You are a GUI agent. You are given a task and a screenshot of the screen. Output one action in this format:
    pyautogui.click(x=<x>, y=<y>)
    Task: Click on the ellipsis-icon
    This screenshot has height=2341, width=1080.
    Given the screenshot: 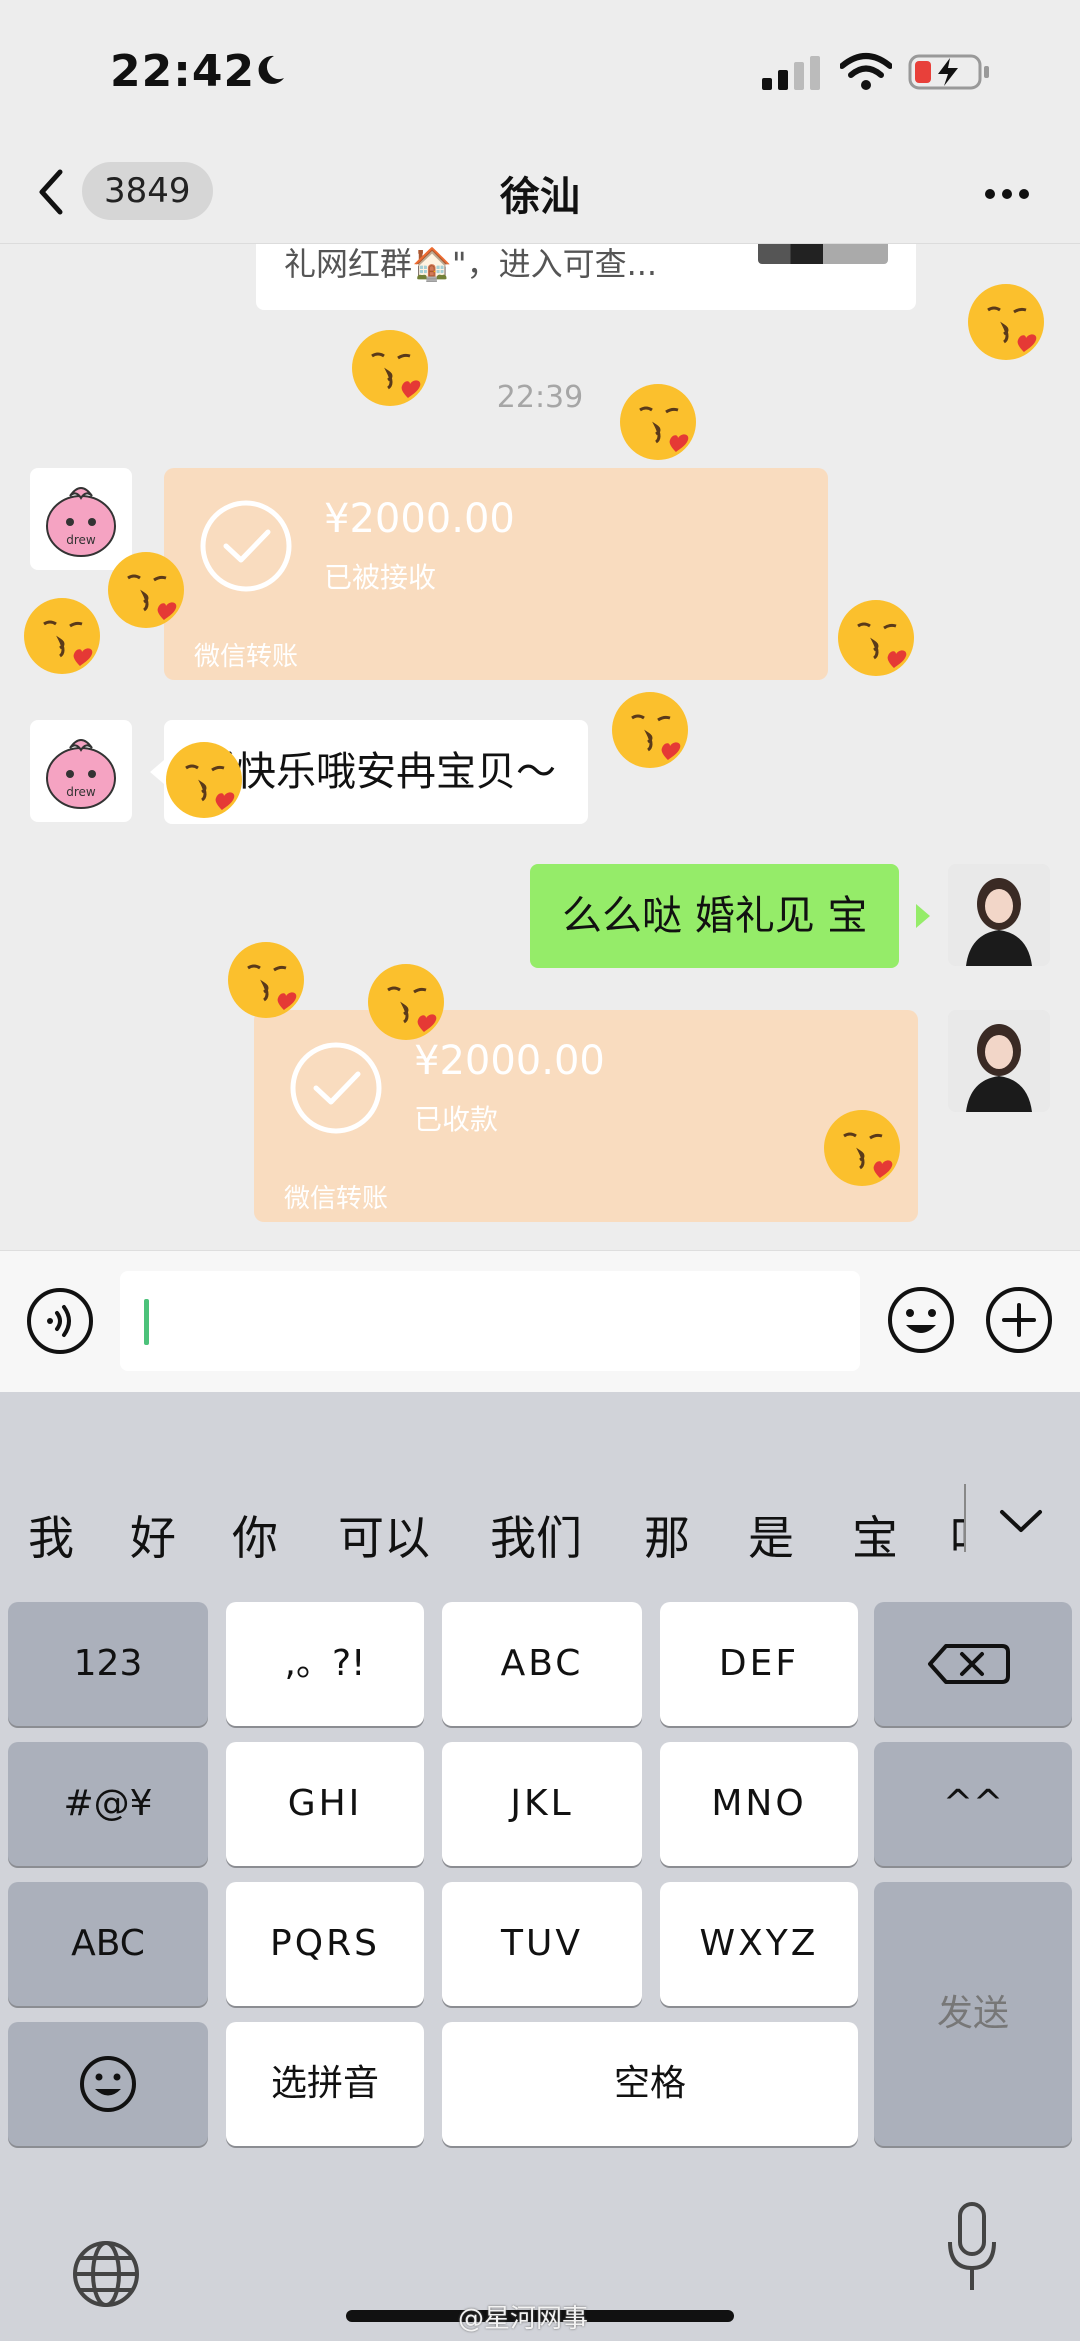 What is the action you would take?
    pyautogui.click(x=1007, y=194)
    